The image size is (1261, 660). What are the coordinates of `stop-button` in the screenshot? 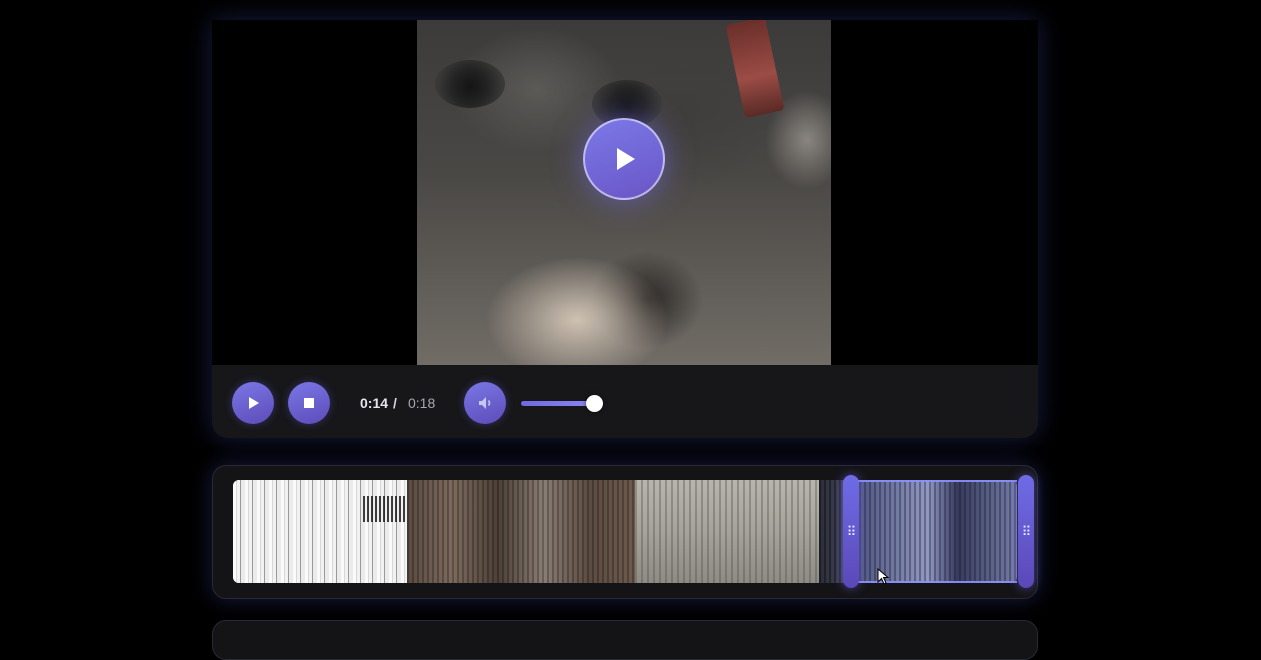 It's located at (309, 403).